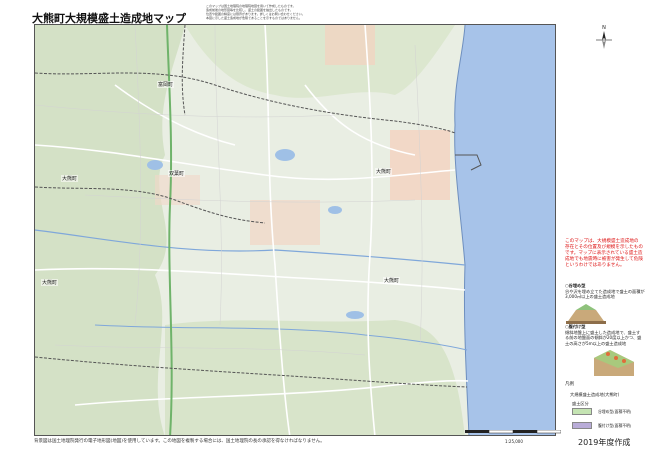  I want to click on legend-item-label: 腹付け型(面積不明), so click(615, 425).